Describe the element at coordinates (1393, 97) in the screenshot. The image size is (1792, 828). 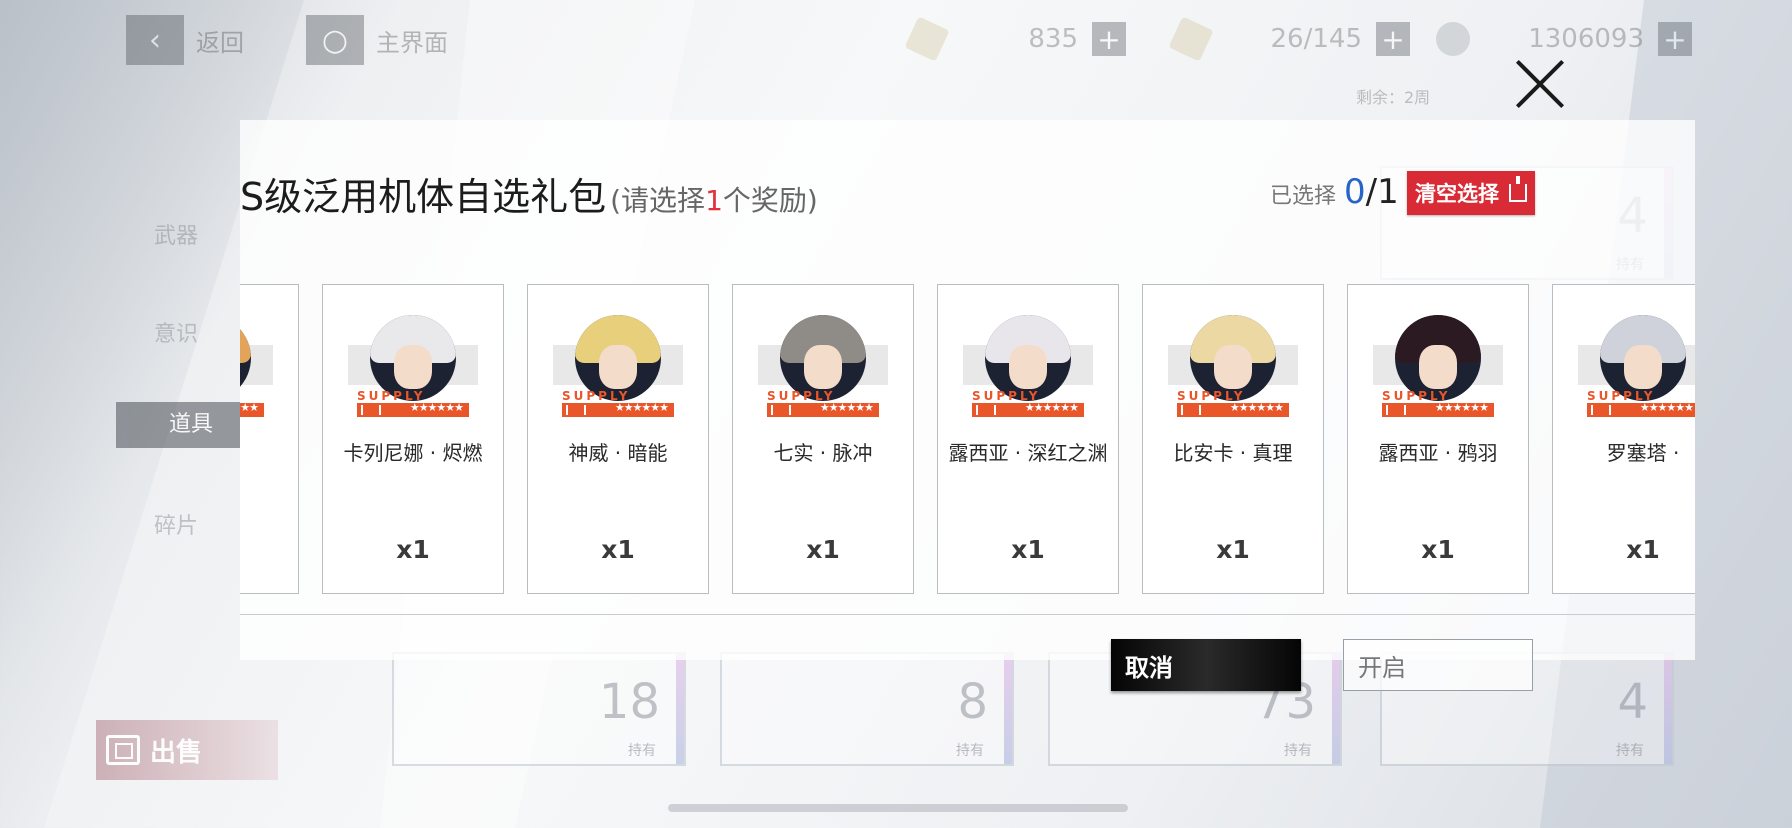
I see `remaining-time: 剩余：2周` at that location.